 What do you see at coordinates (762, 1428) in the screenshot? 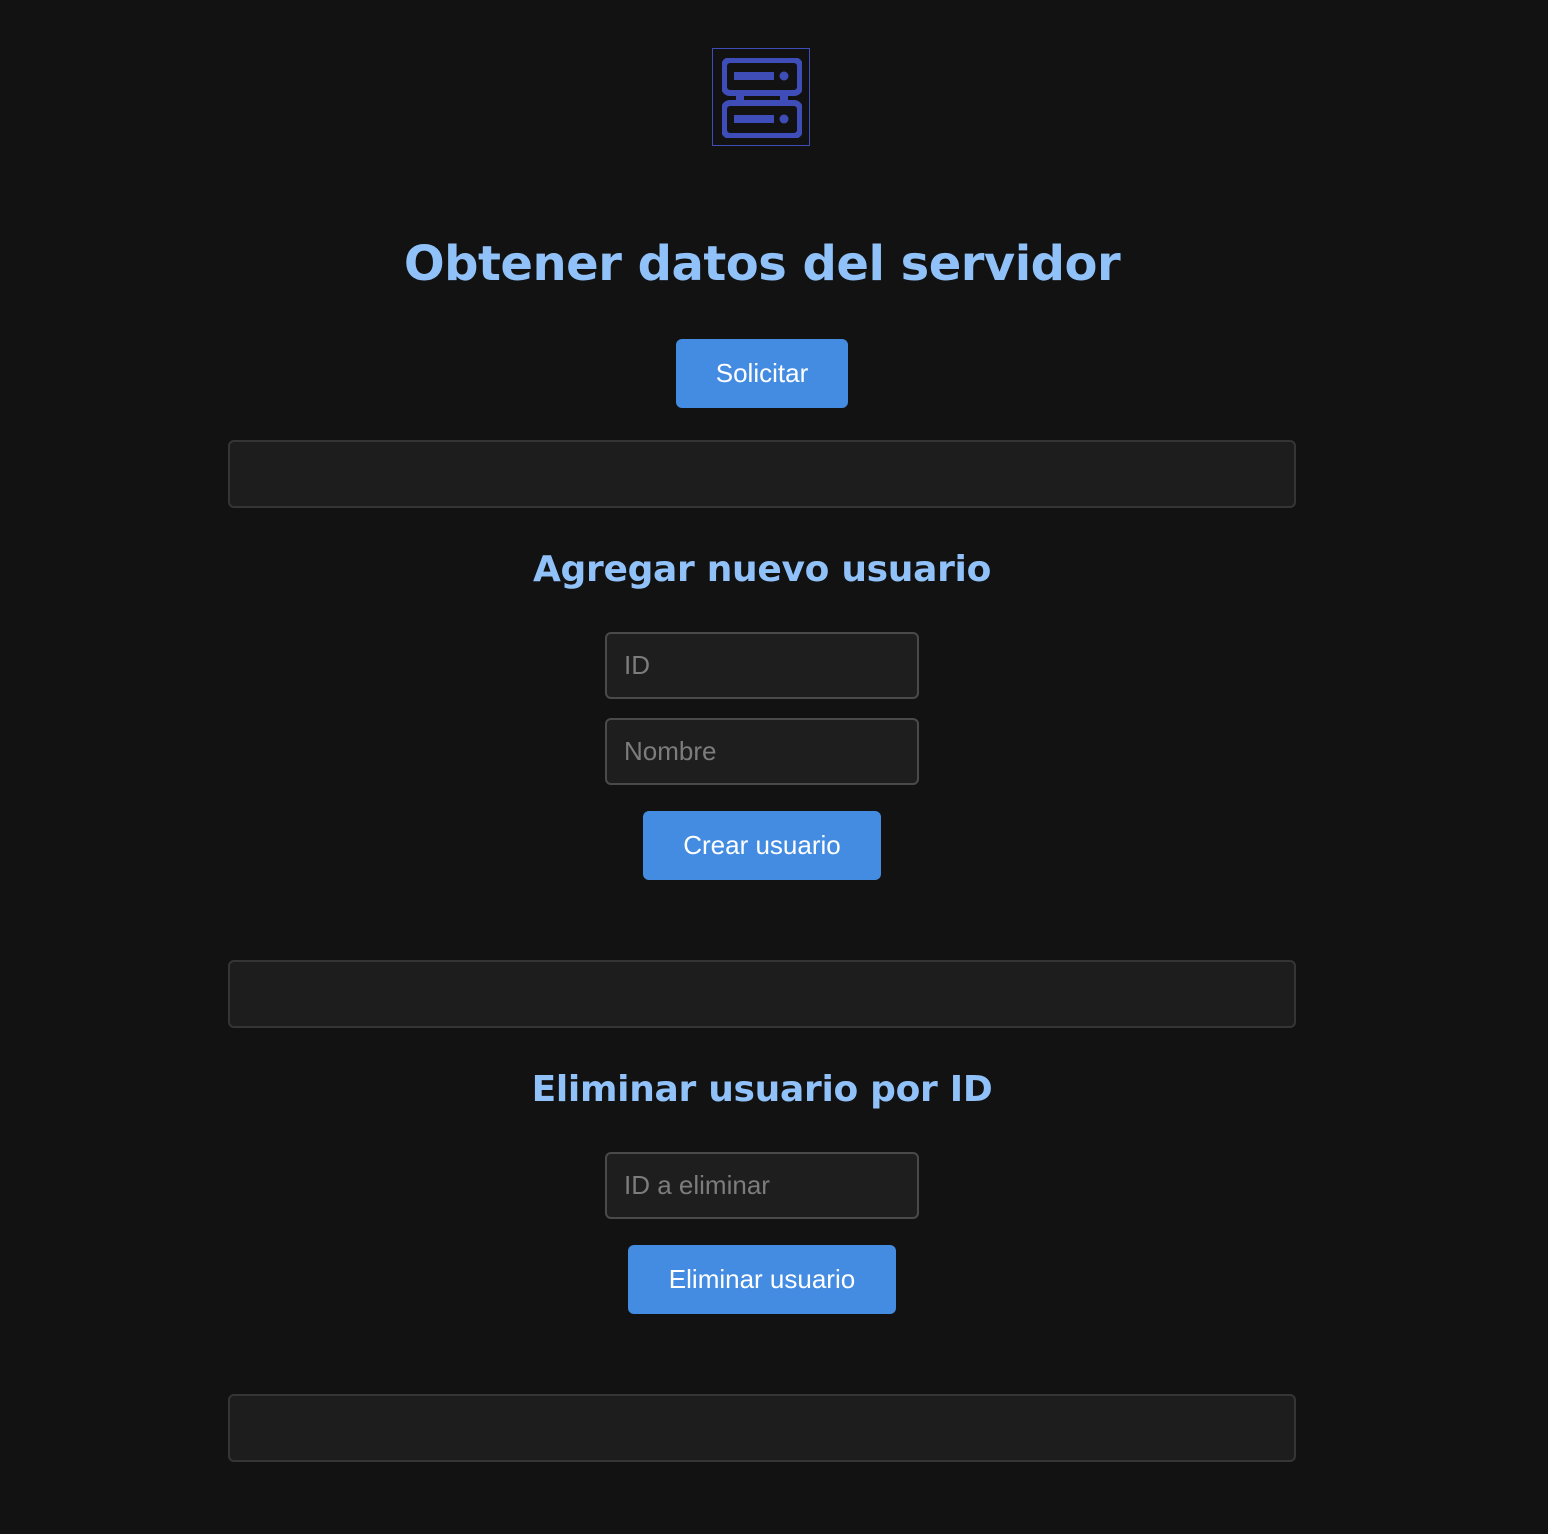
I see `delete-result-box` at bounding box center [762, 1428].